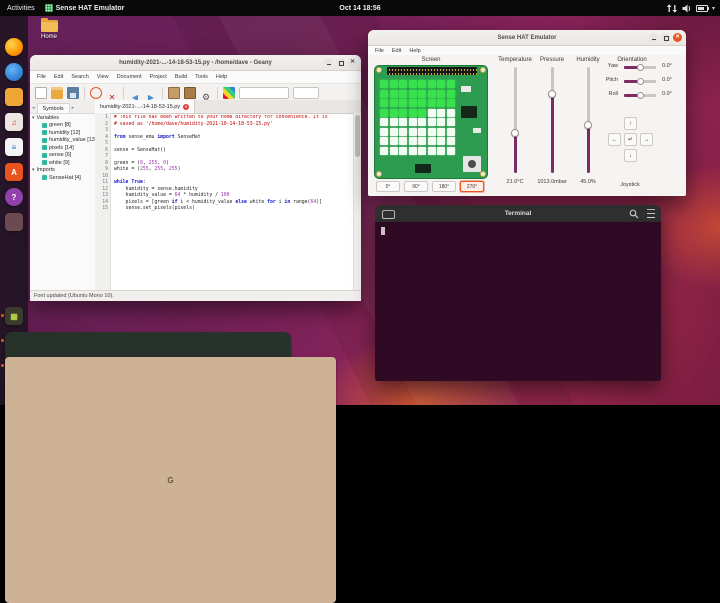 The width and height of the screenshot is (720, 603). I want to click on desktop-home-icon: Home, so click(49, 28).